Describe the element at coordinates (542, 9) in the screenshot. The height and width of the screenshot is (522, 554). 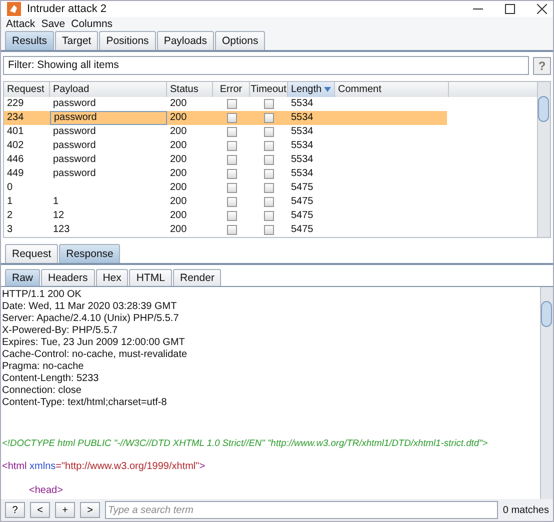
I see `close-icon` at that location.